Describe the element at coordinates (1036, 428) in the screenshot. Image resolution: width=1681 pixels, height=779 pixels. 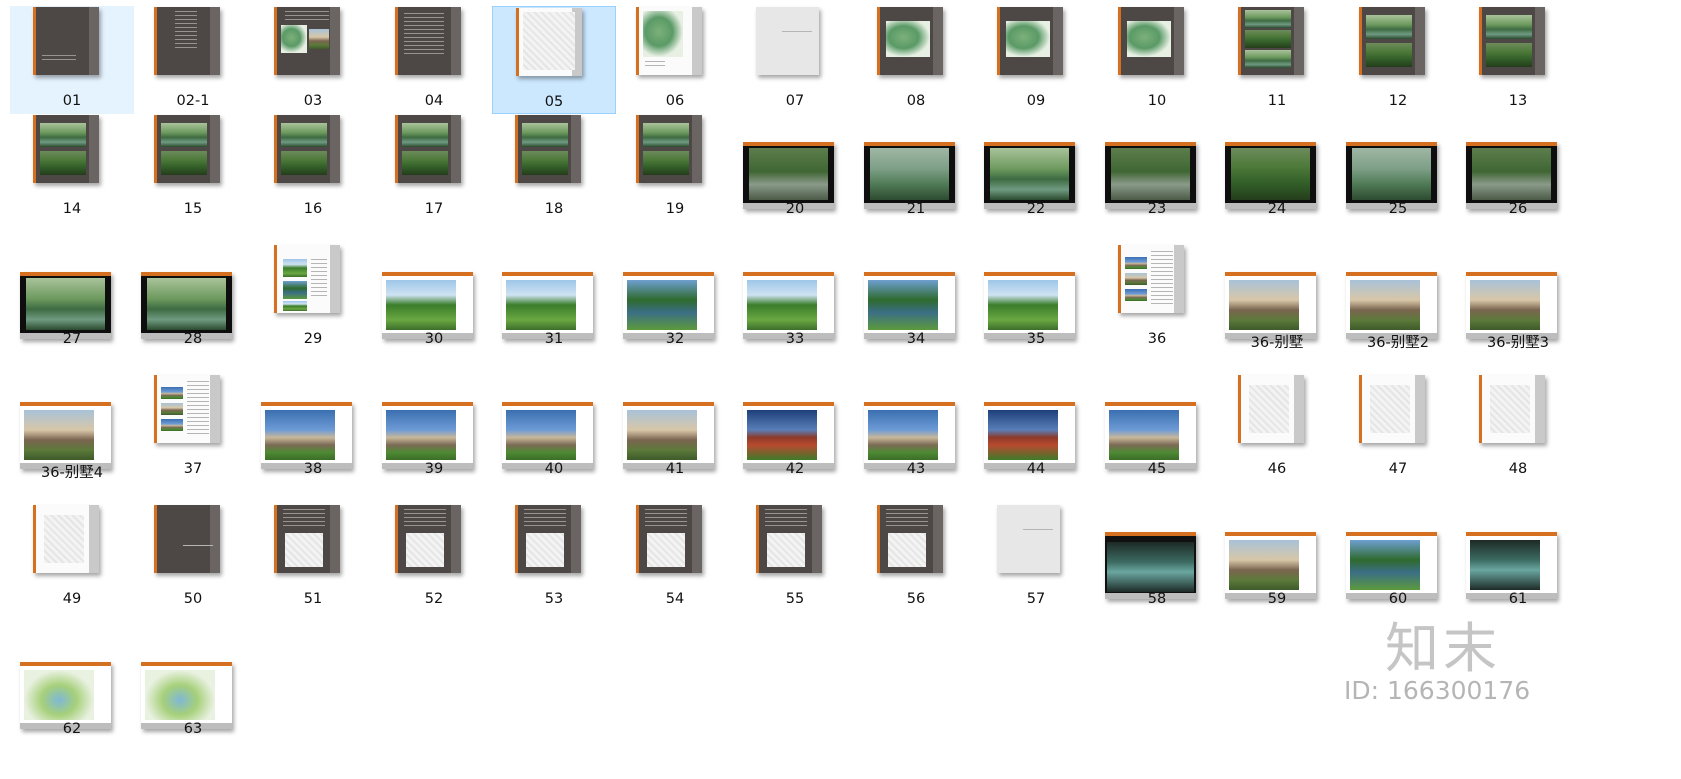
I see `file-item: 44` at that location.